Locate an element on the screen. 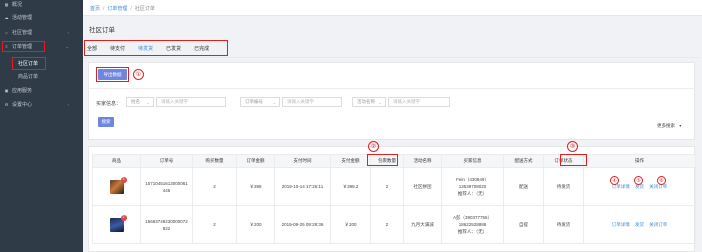  select-value: 订单编号 is located at coordinates (254, 101).